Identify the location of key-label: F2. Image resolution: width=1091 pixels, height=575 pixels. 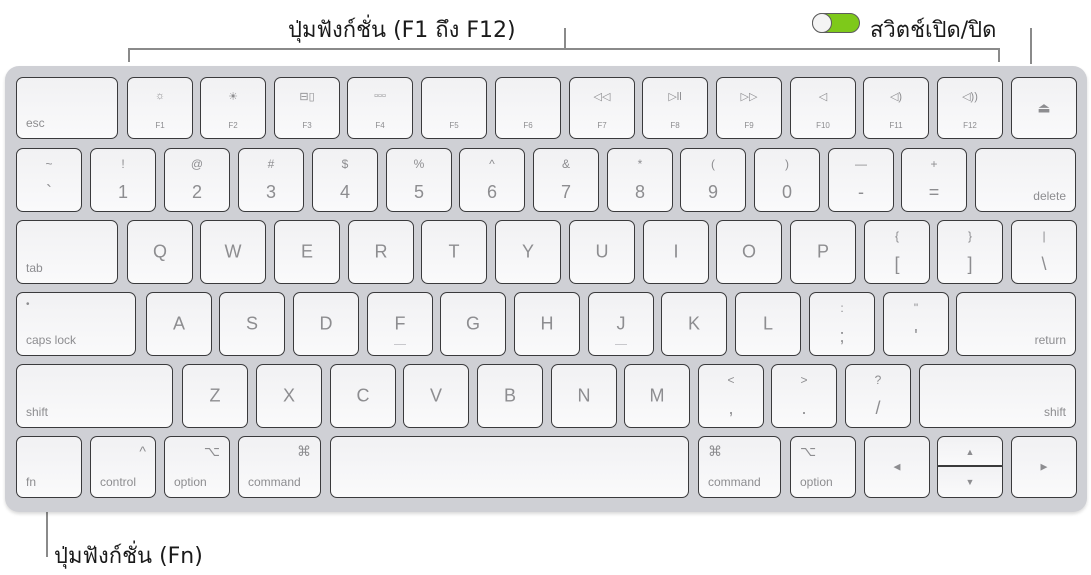
(233, 125).